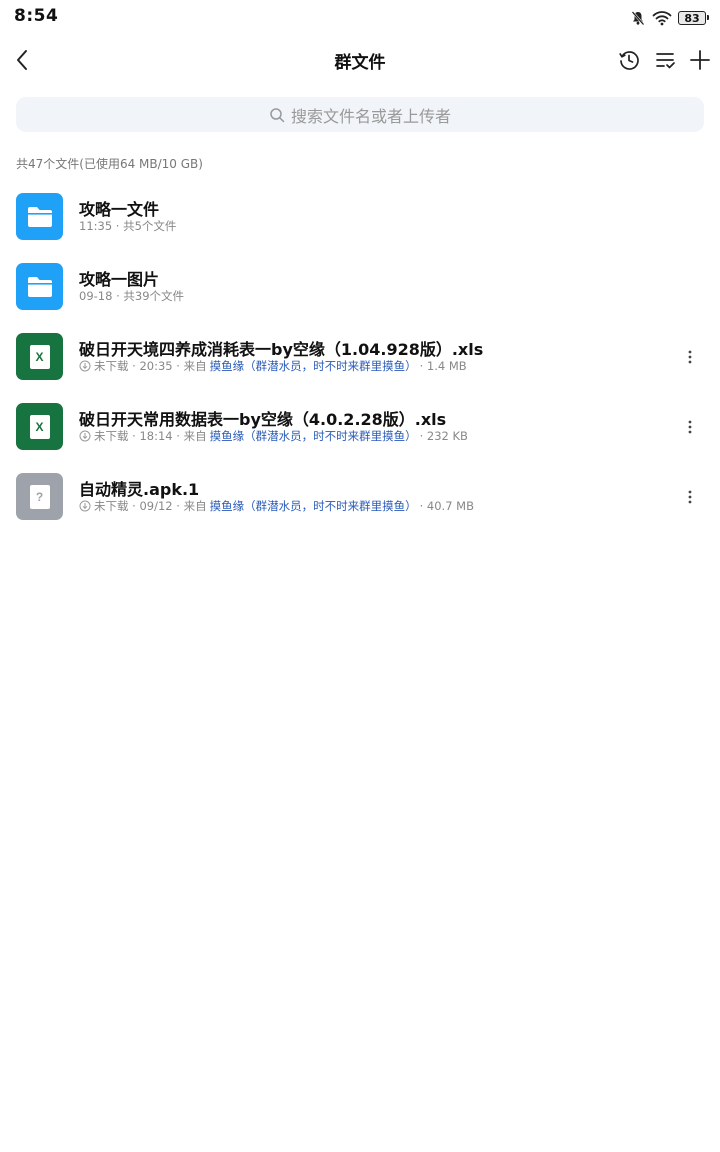 This screenshot has height=1152, width=720. I want to click on search-icon, so click(277, 114).